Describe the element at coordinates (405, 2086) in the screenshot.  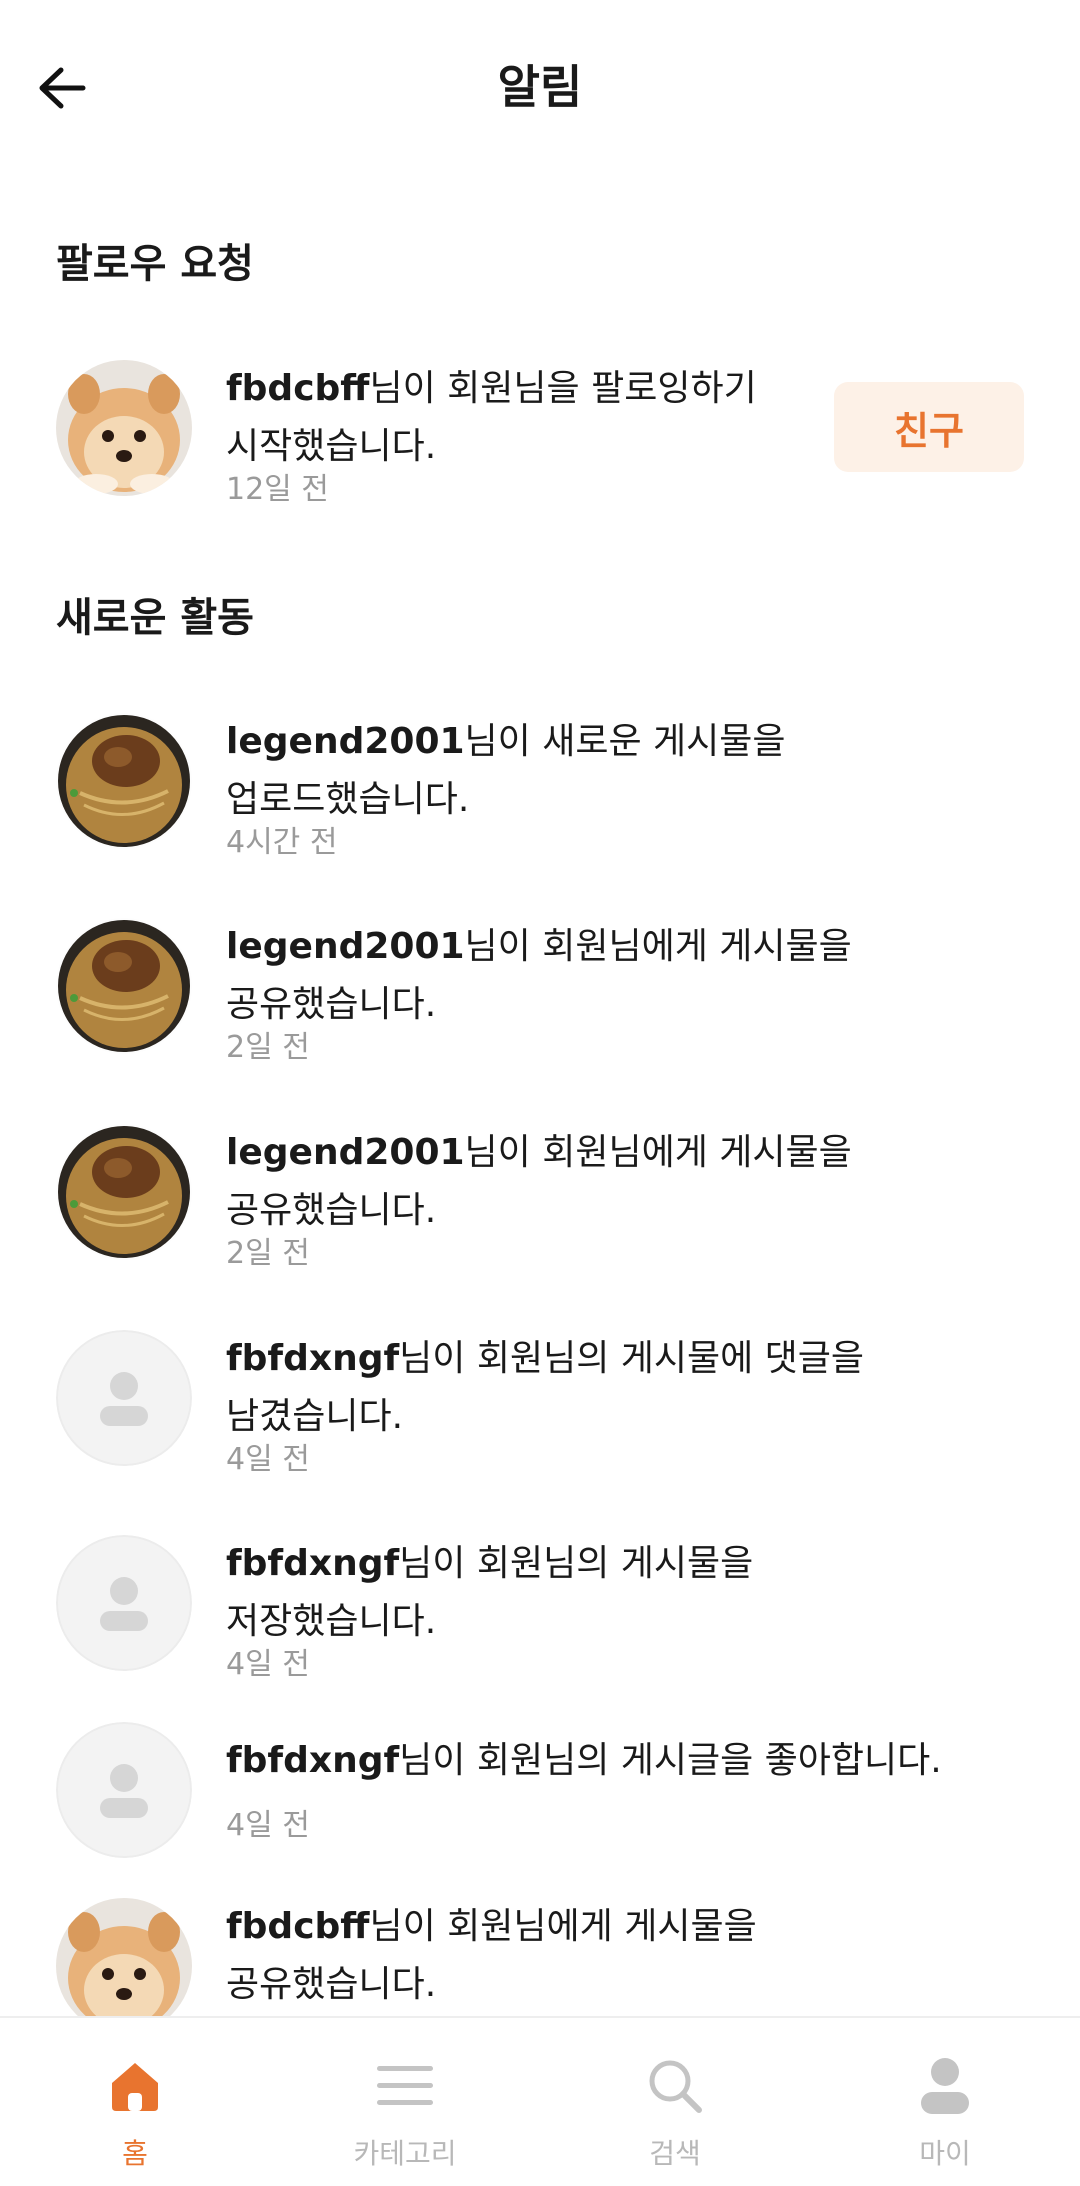
I see `menu-icon` at that location.